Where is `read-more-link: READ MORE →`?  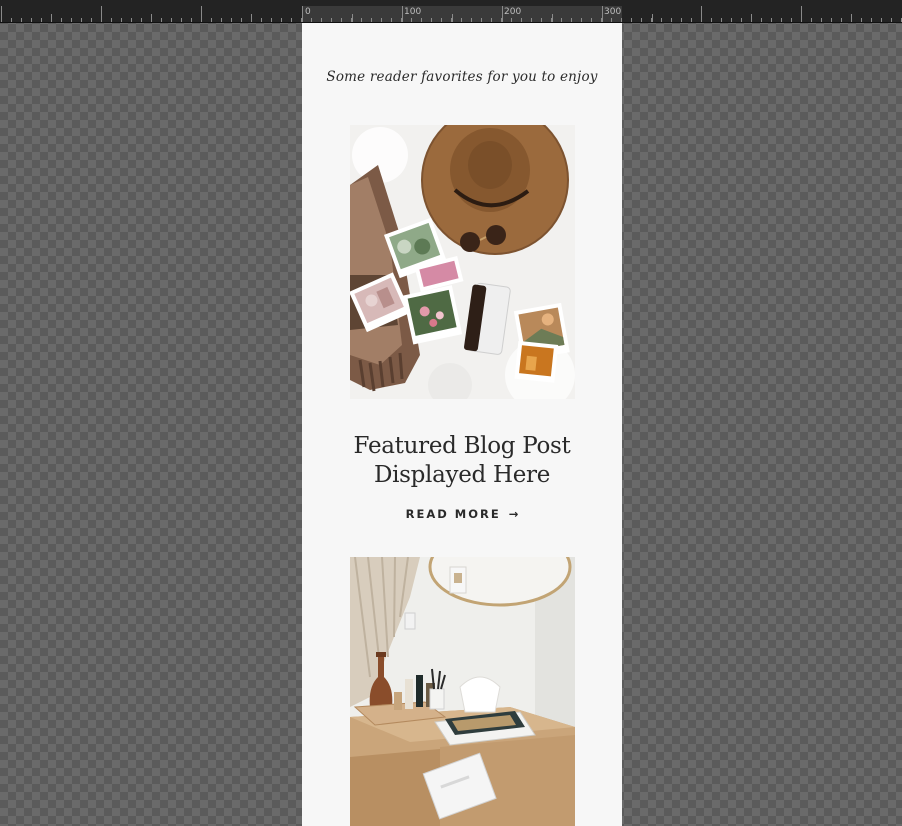
read-more-link: READ MORE → is located at coordinates (462, 514).